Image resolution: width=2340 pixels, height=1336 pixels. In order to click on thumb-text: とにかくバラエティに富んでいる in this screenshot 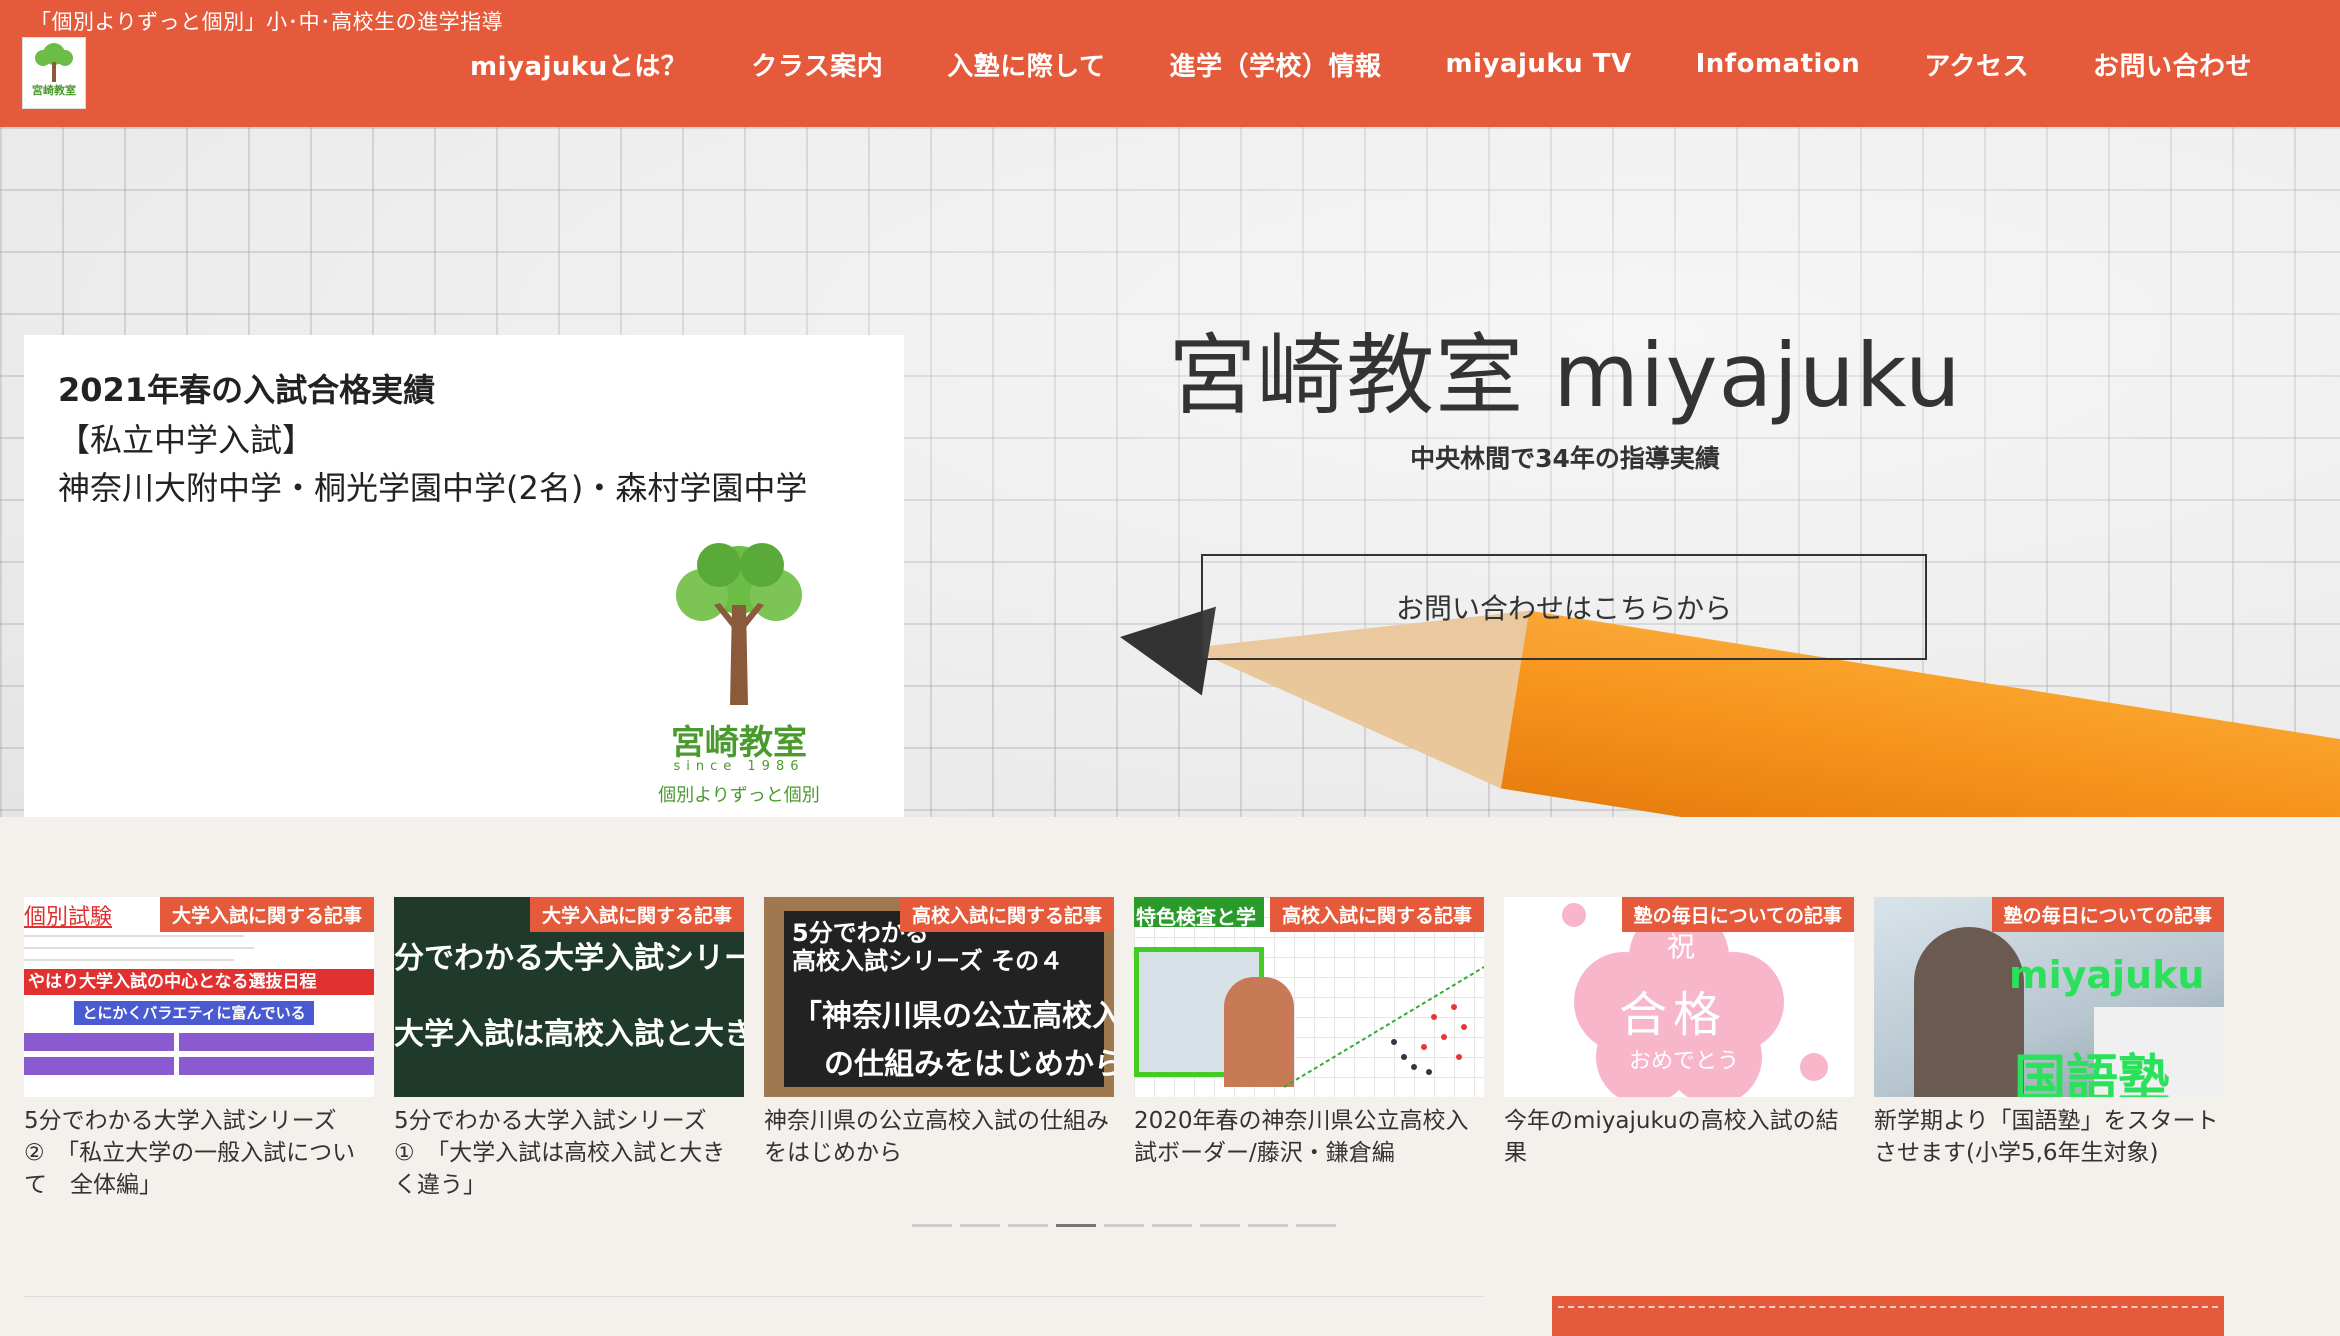, I will do `click(194, 1013)`.